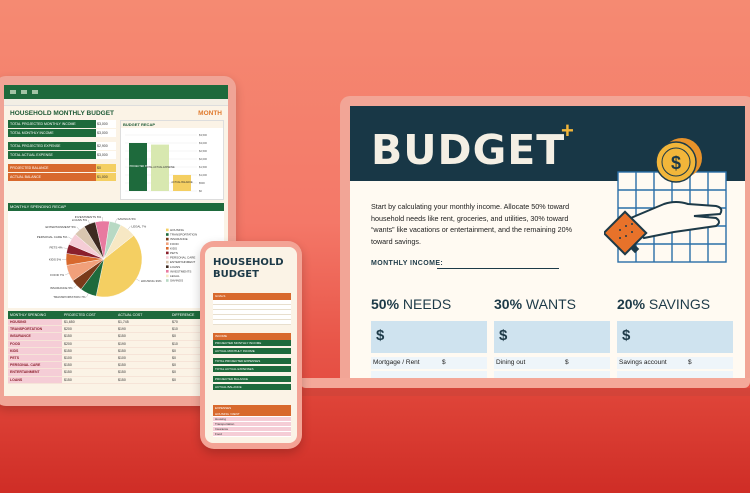 The height and width of the screenshot is (493, 750). I want to click on table-category-cell: PETS, so click(35, 358).